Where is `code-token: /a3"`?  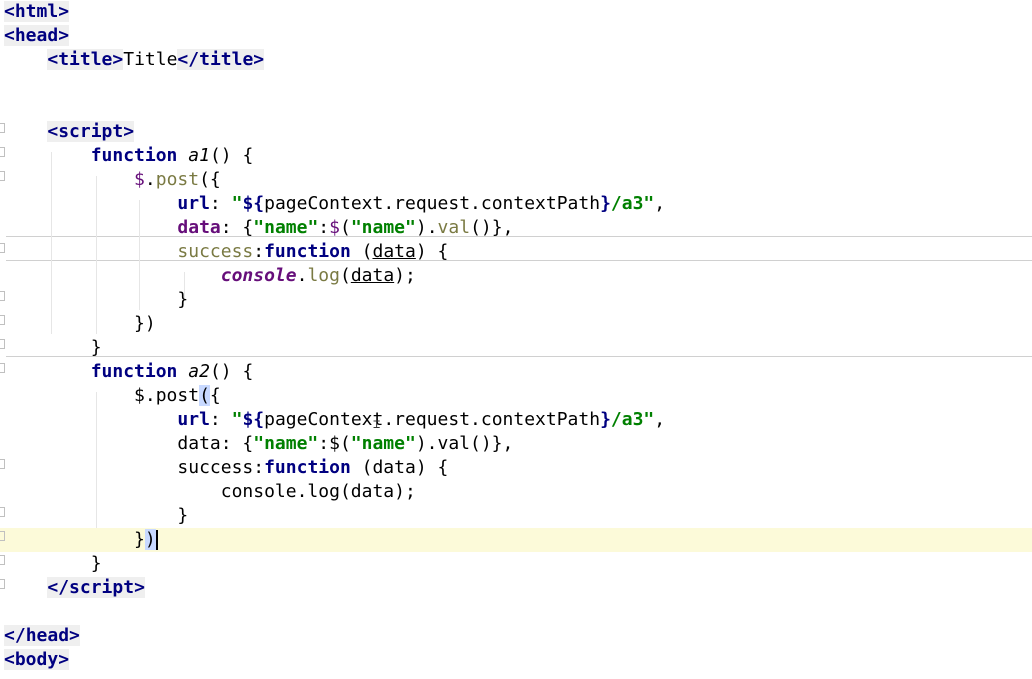
code-token: /a3" is located at coordinates (632, 419).